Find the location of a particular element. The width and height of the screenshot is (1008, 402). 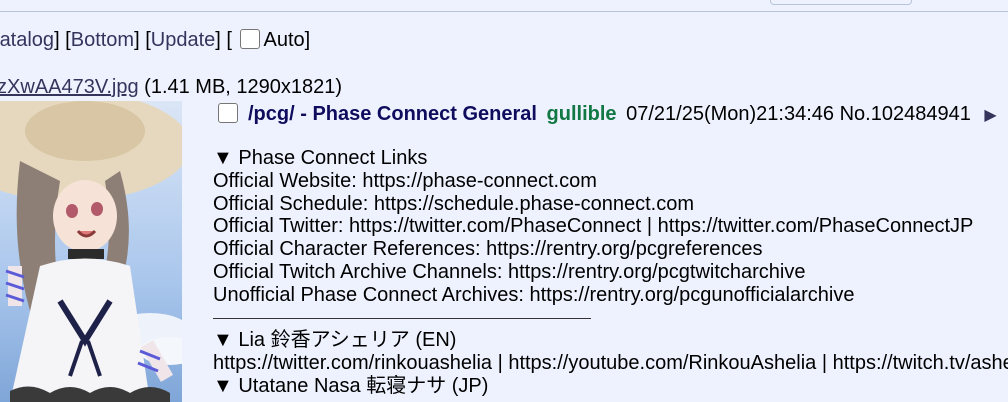

file-info: zXwAA473V.jpg (1.41 MB, 1290x1821) is located at coordinates (171, 87).